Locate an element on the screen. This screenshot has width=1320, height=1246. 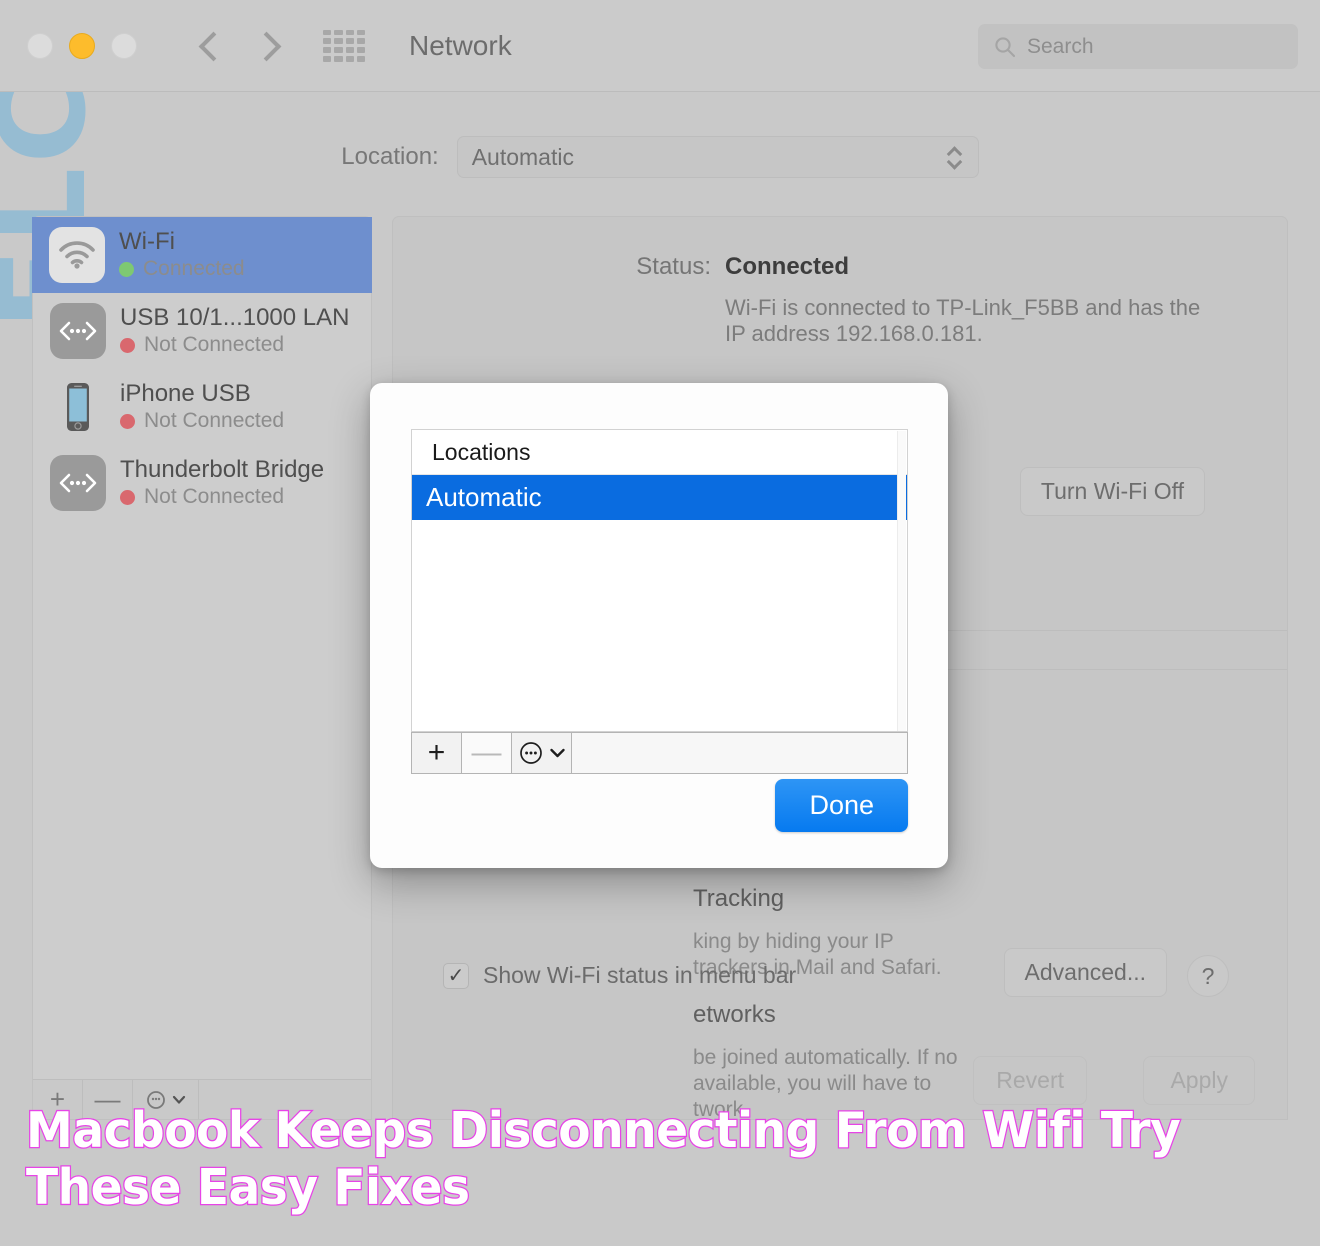
locations-listbox: Locations Automatic is located at coordinates (659, 580).